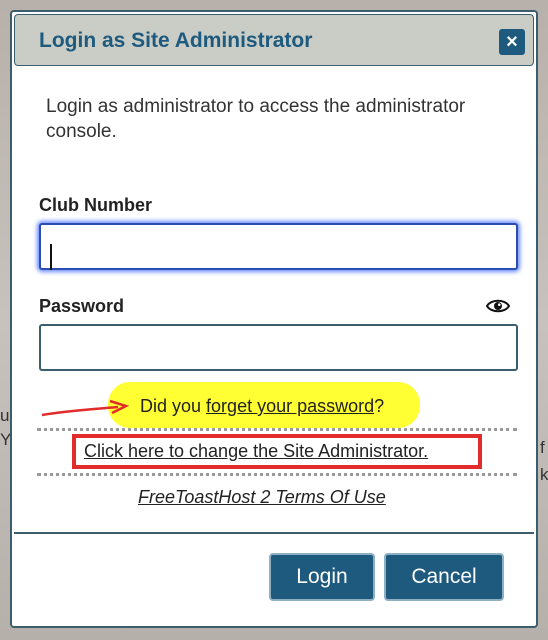 This screenshot has width=548, height=640. Describe the element at coordinates (82, 306) in the screenshot. I see `password-label: Password` at that location.